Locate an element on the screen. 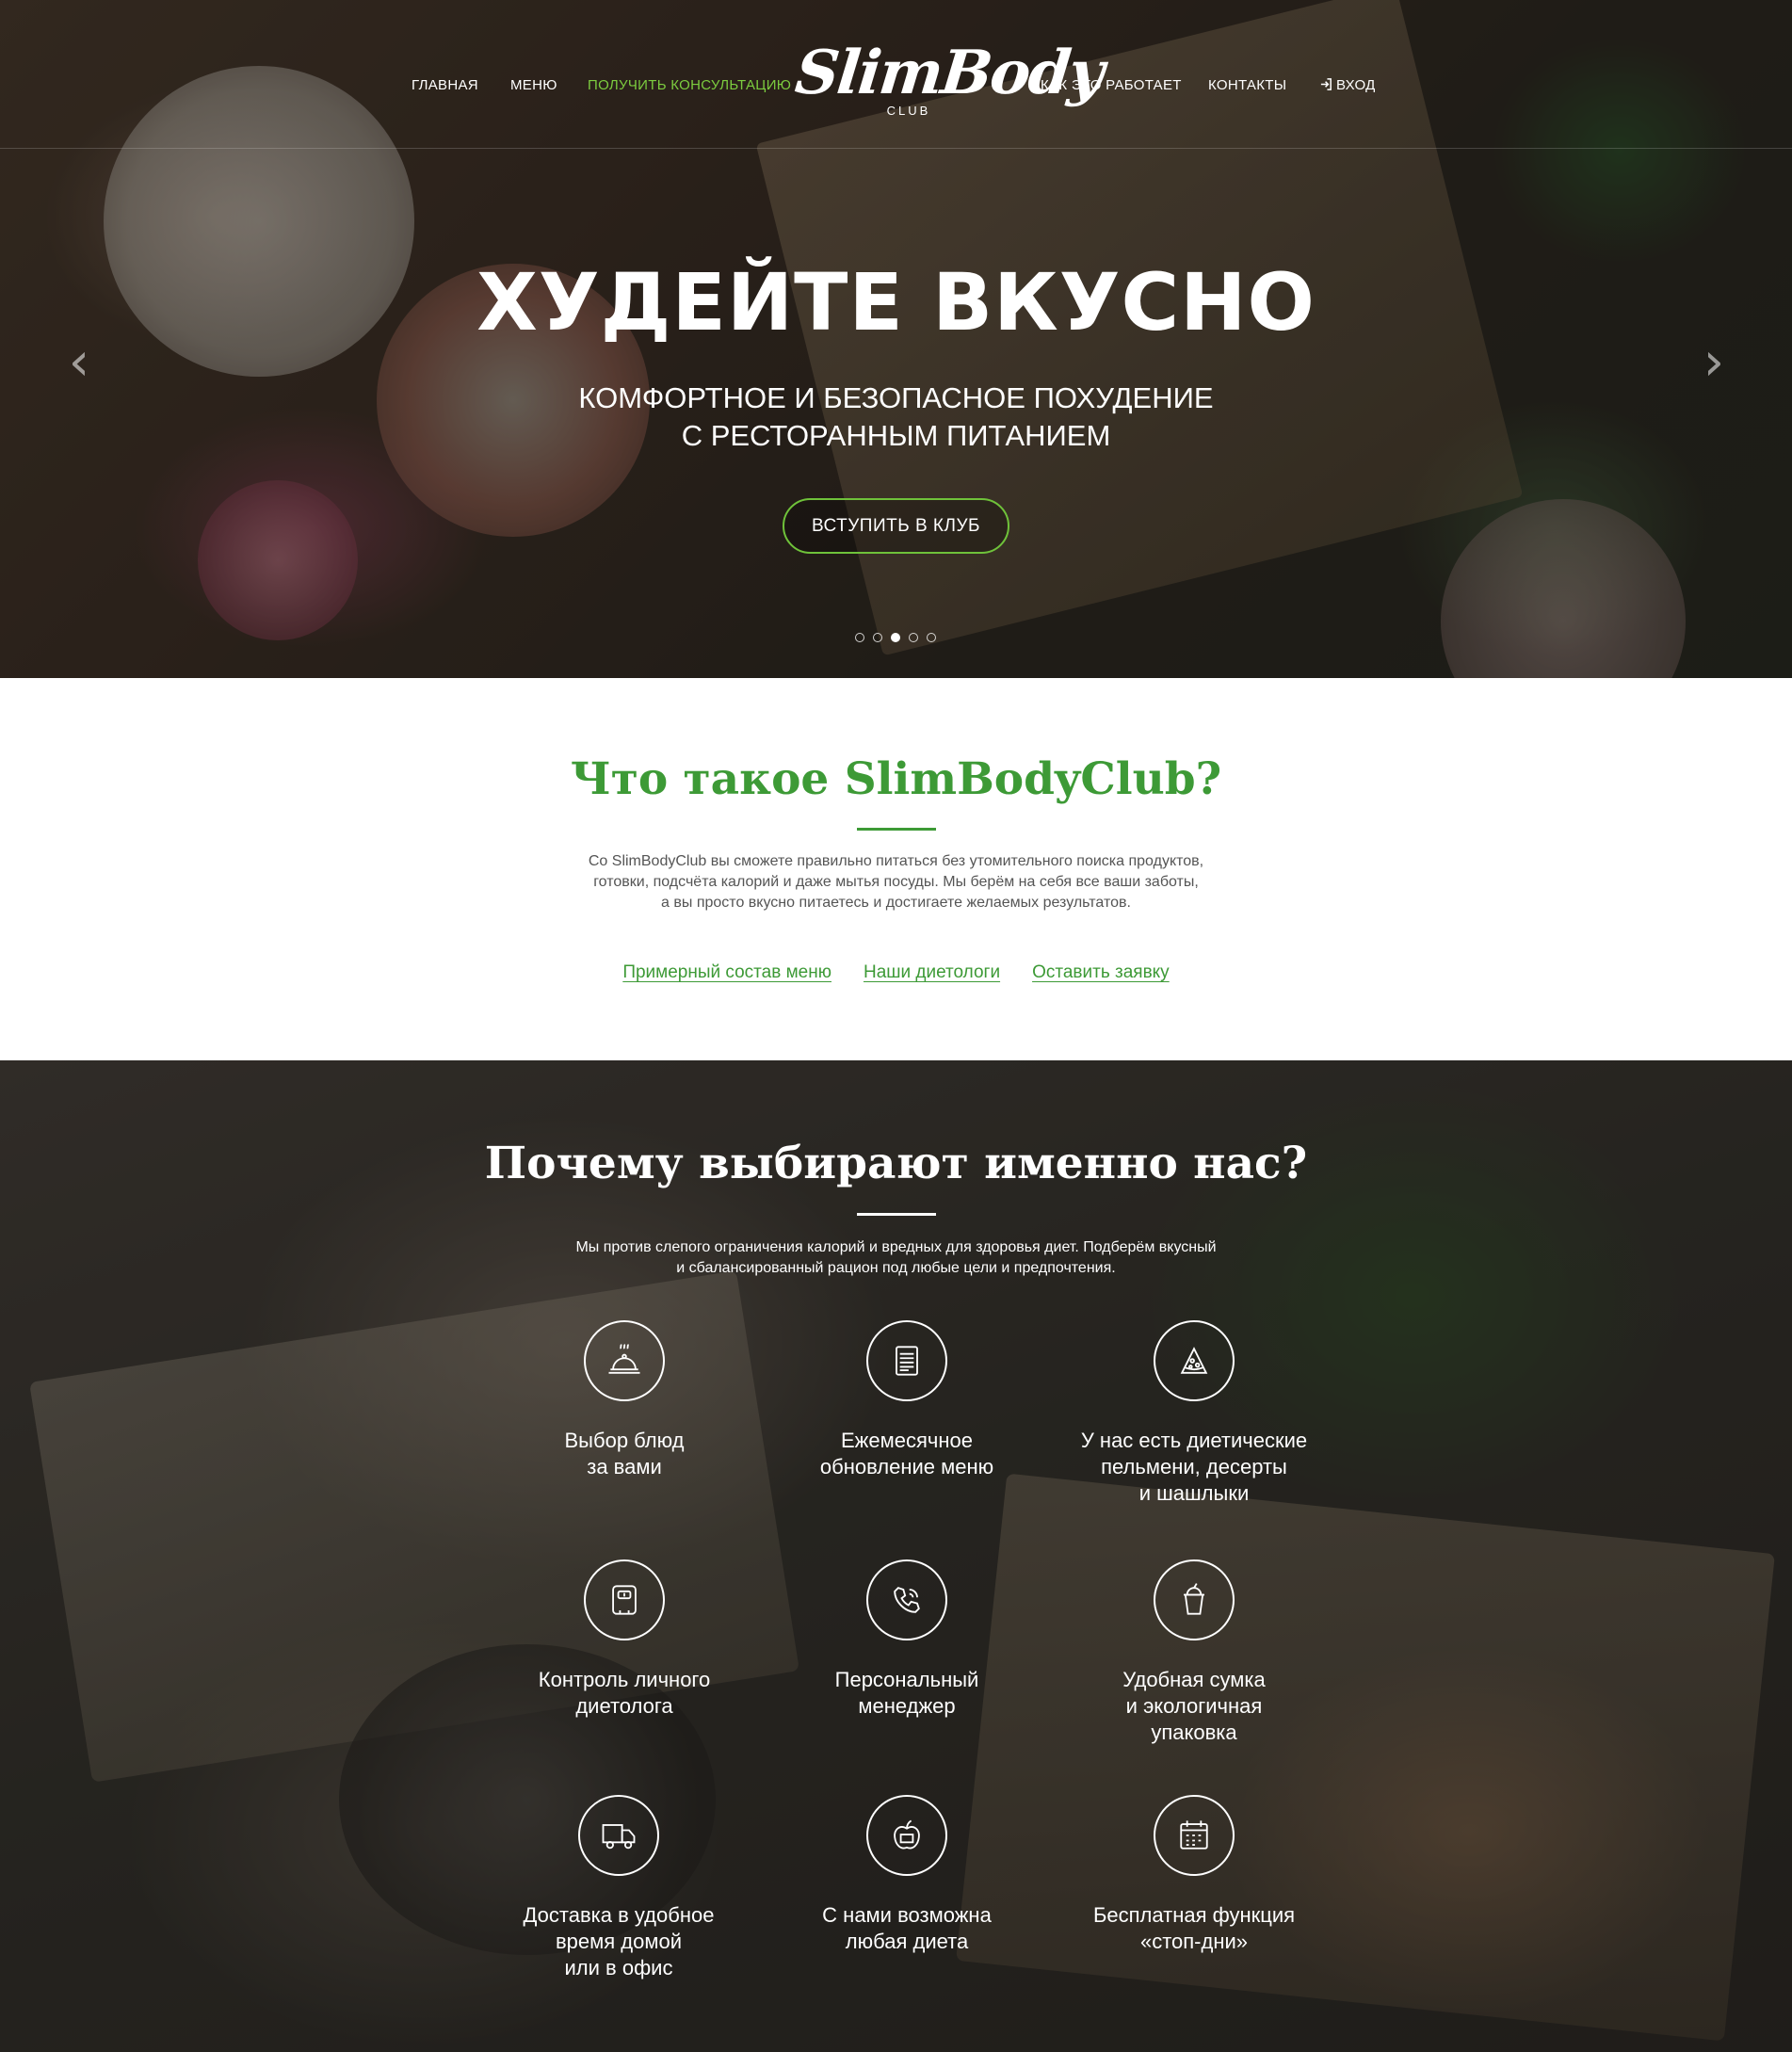 The width and height of the screenshot is (1792, 2052). feature-card: Контроль личного диетолога is located at coordinates (624, 1639).